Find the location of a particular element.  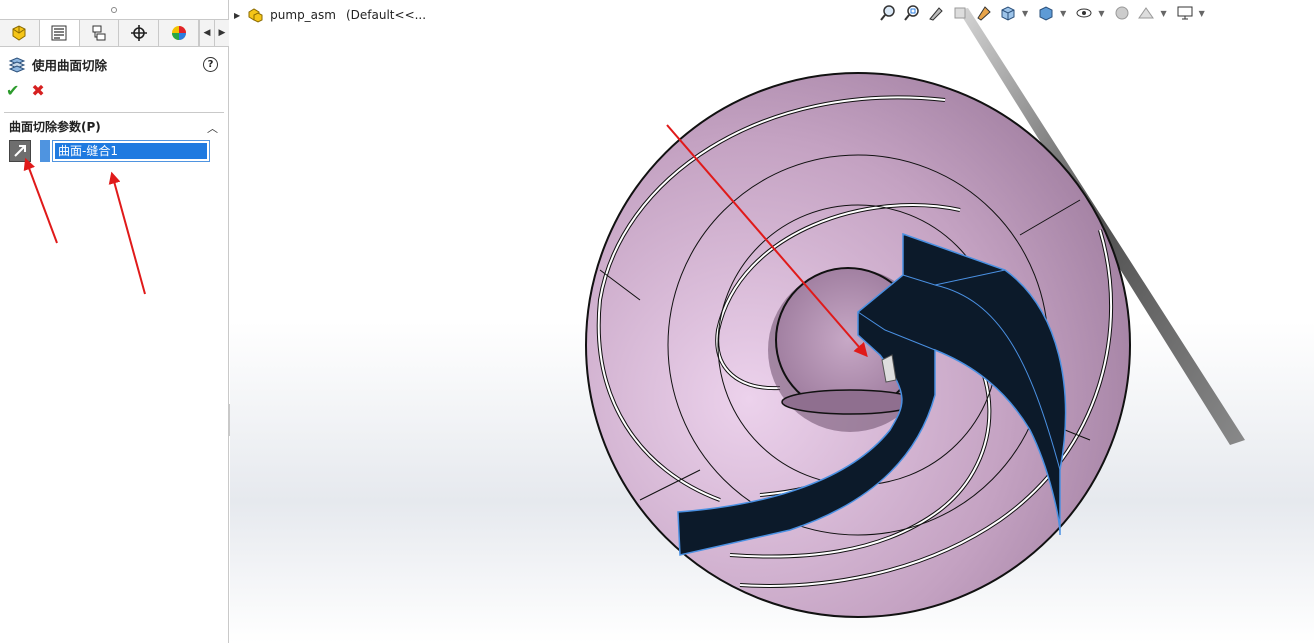

view-settings-button is located at coordinates (1185, 13).